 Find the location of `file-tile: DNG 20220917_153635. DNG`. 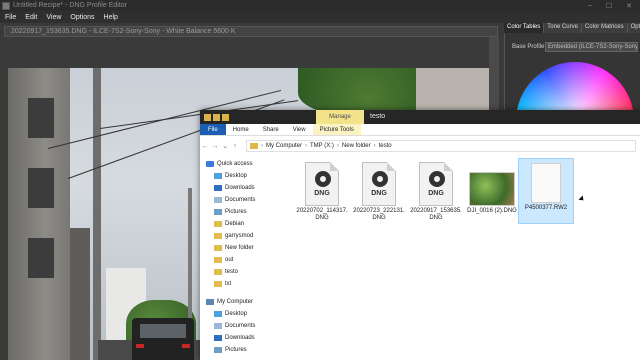

file-tile: DNG 20220917_153635. DNG is located at coordinates (436, 191).